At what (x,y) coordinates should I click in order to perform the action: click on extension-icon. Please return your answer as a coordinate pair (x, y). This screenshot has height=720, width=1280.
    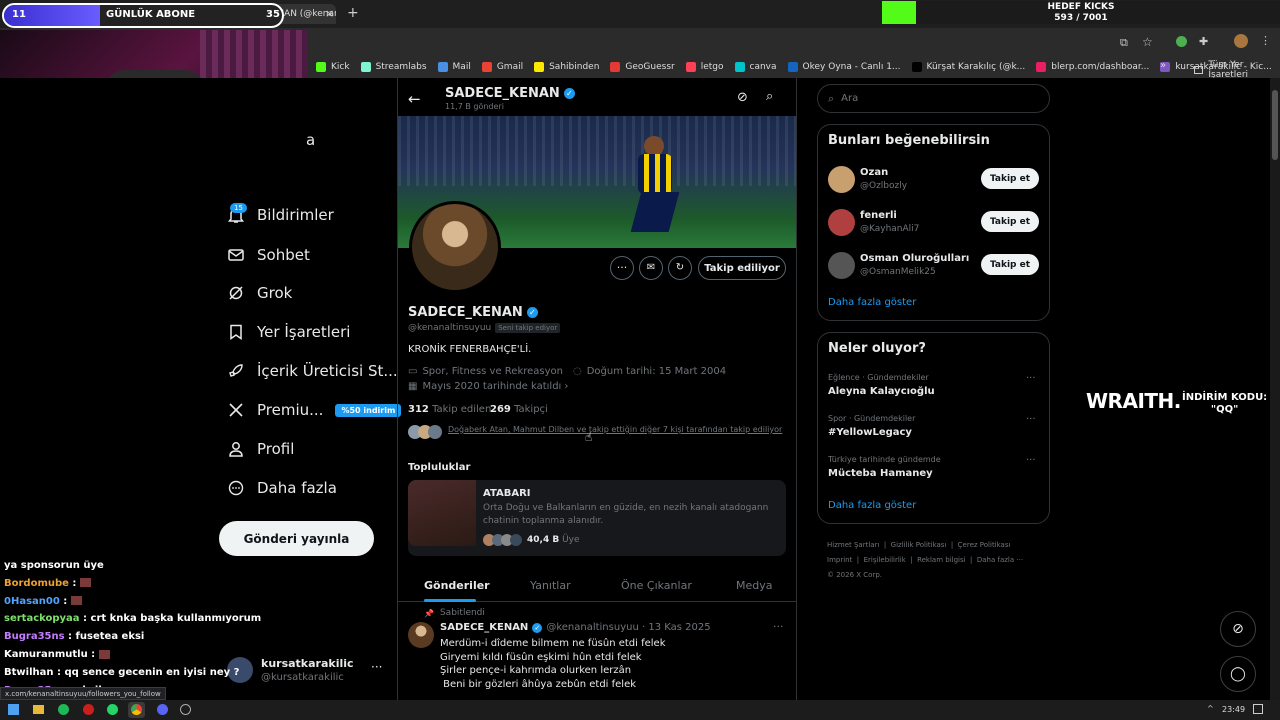
    Looking at the image, I should click on (1181, 41).